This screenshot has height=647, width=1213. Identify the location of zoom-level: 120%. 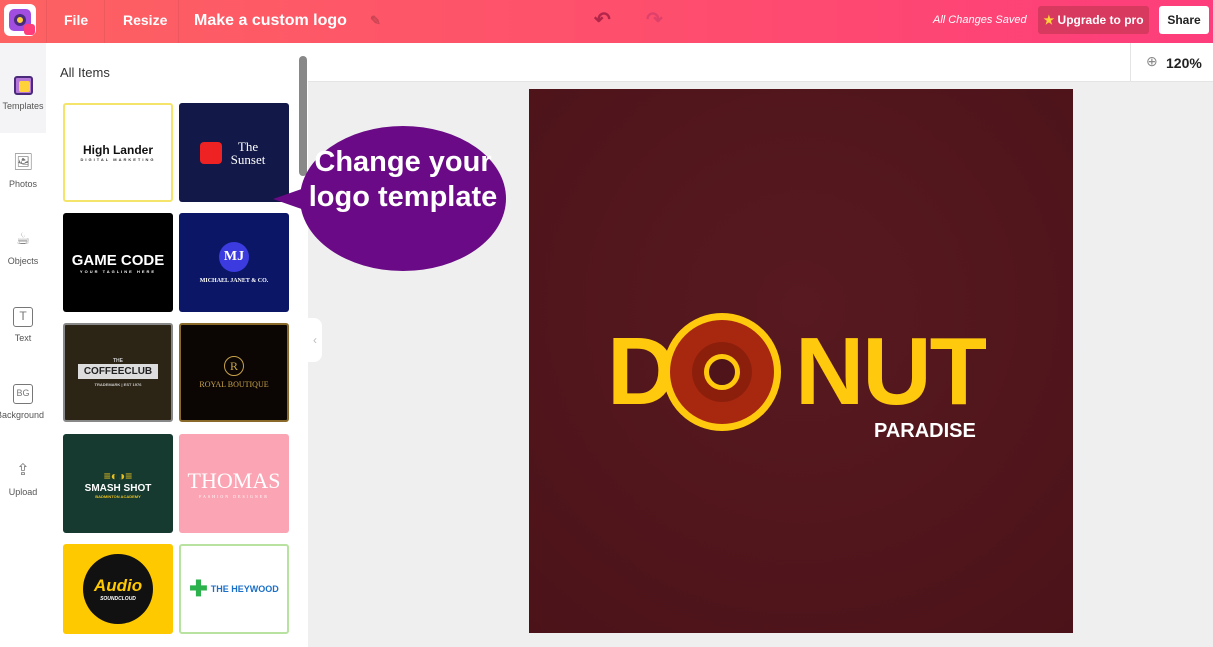
(1184, 63).